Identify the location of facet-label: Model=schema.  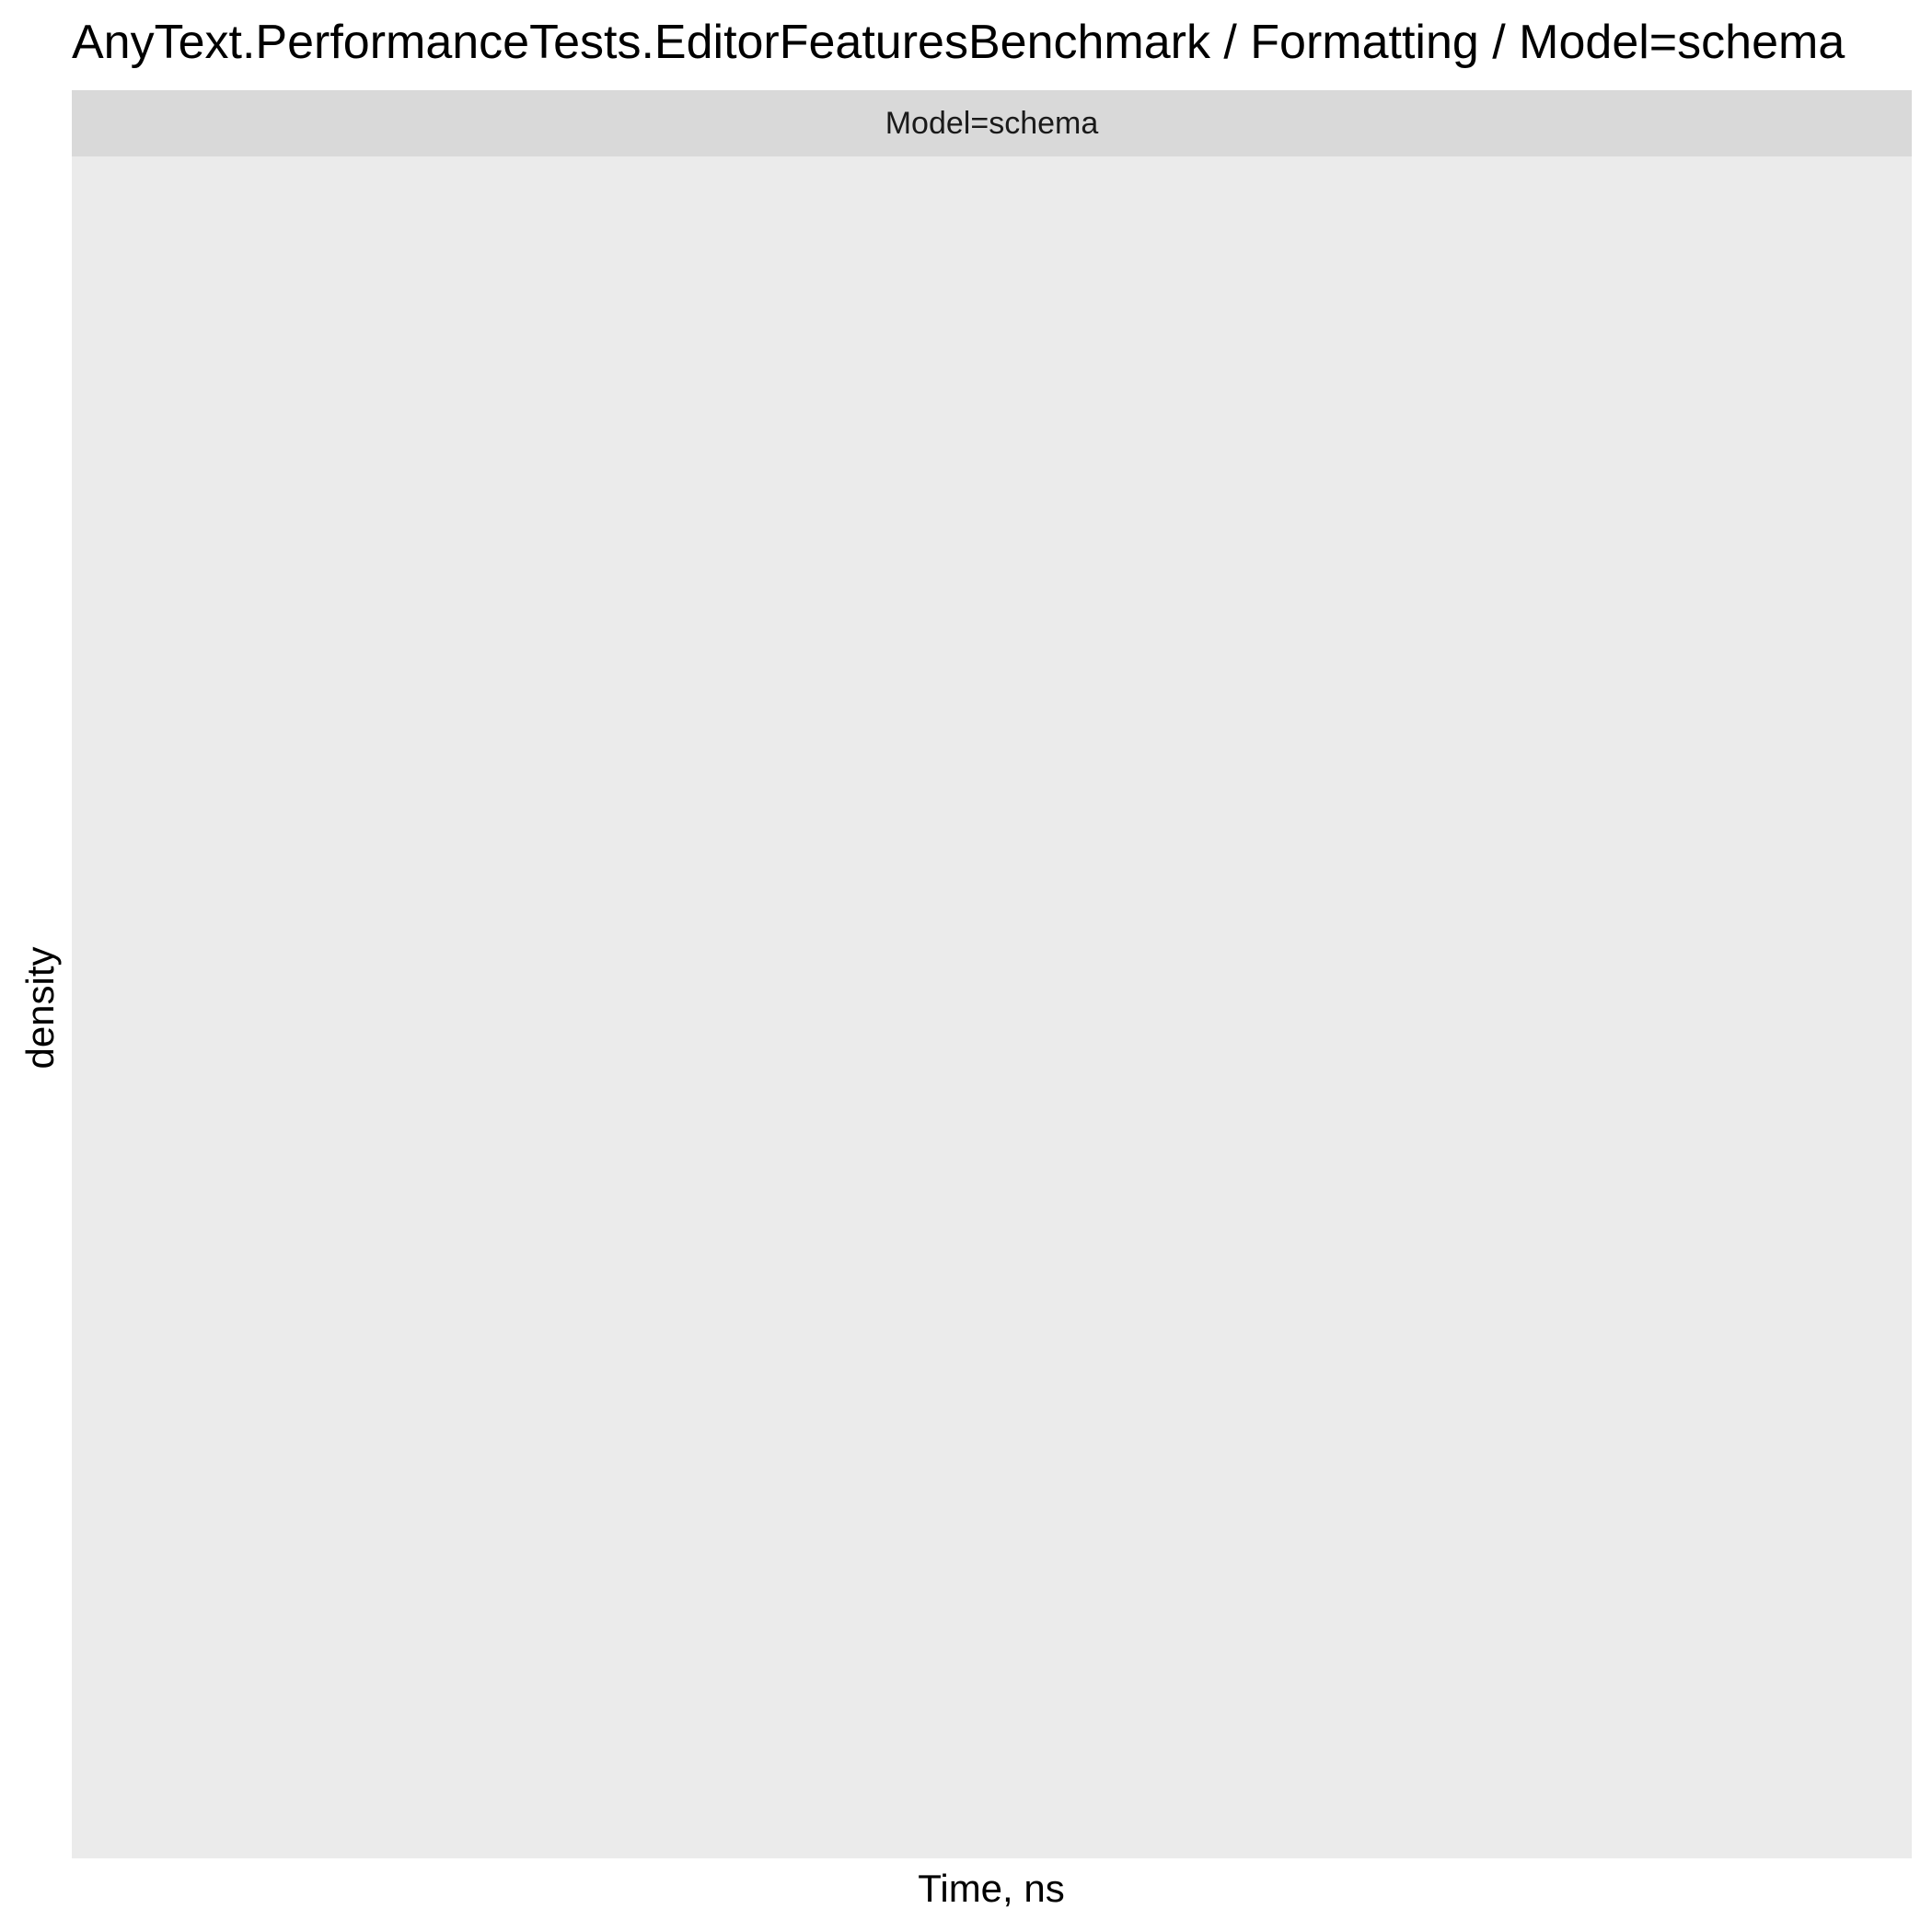
(992, 123).